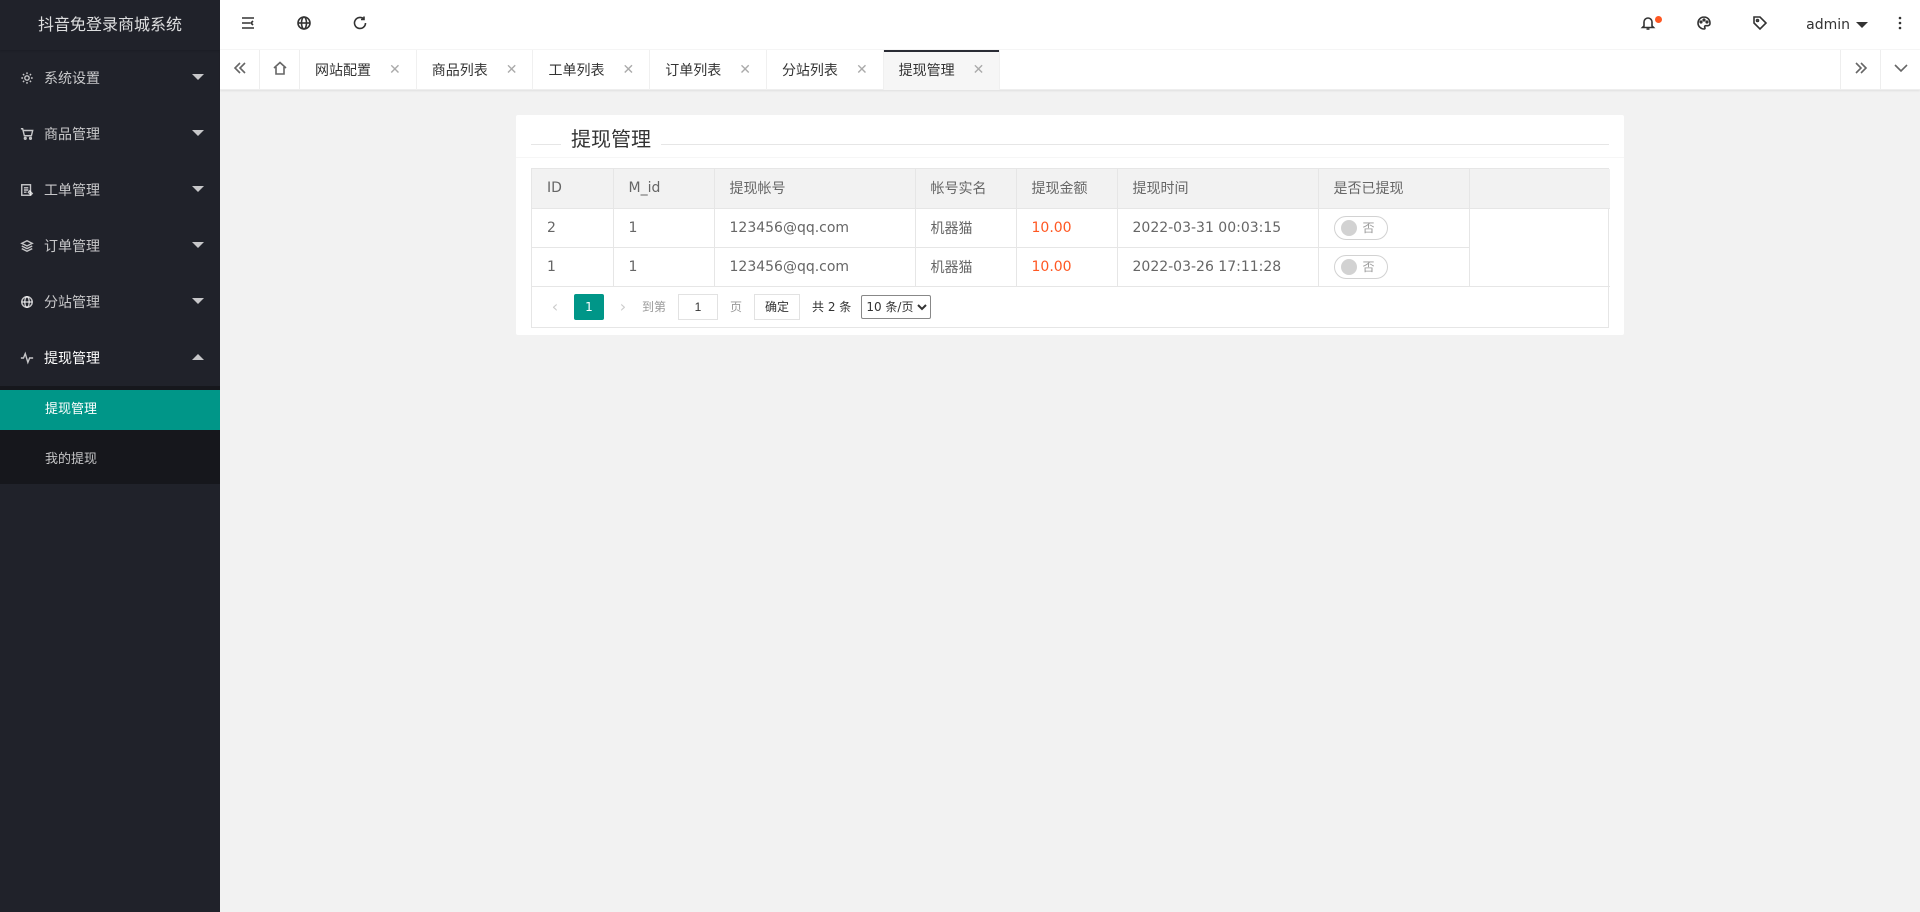 The image size is (1920, 912). Describe the element at coordinates (664, 189) in the screenshot. I see `column-header-mid: M_id` at that location.